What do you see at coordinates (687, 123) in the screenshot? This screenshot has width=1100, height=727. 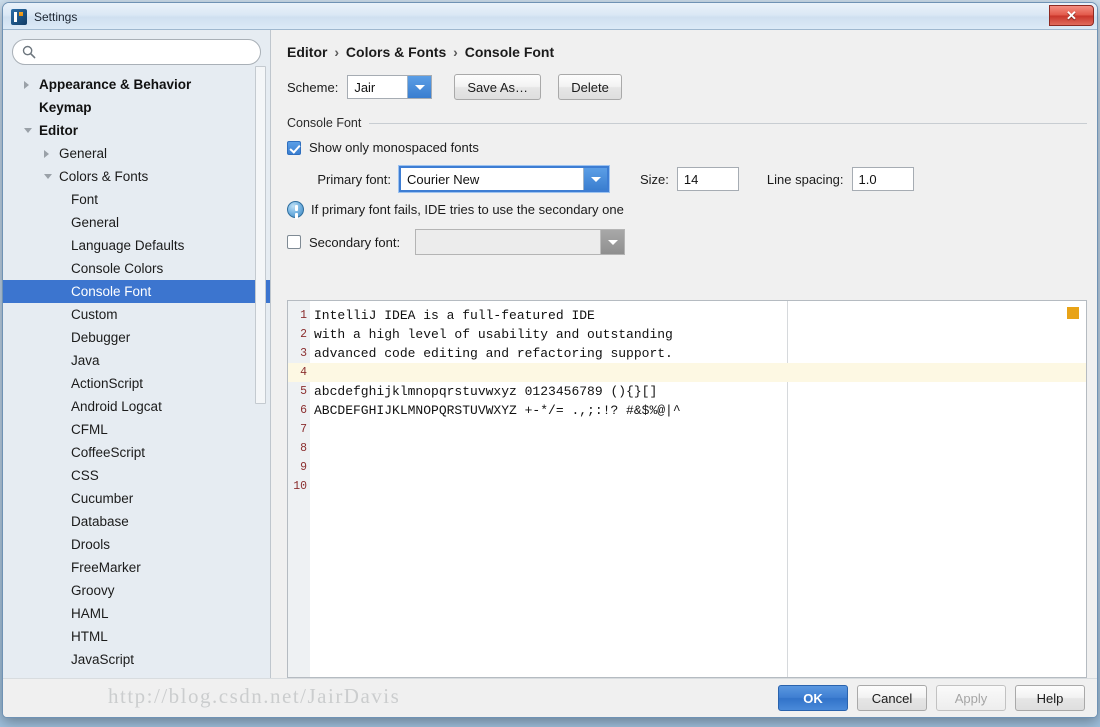 I see `console-font-group-header: Console Font` at bounding box center [687, 123].